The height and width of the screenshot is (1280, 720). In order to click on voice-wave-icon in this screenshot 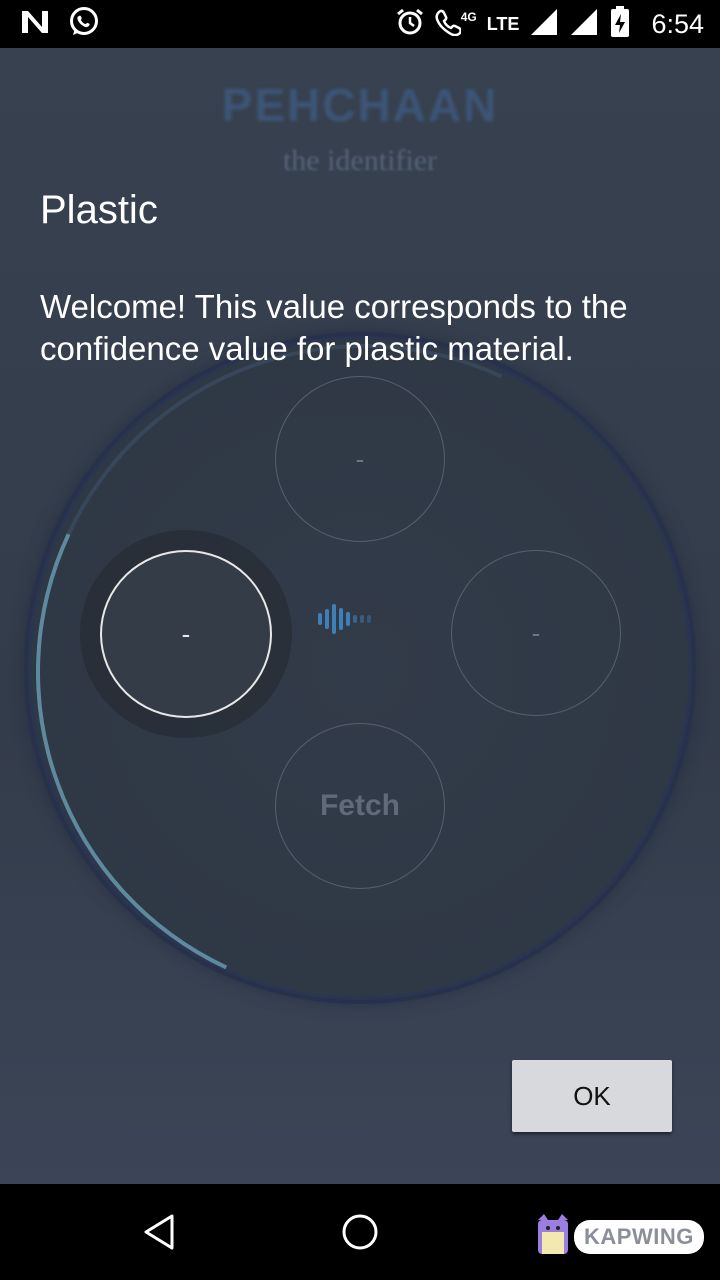, I will do `click(344, 619)`.